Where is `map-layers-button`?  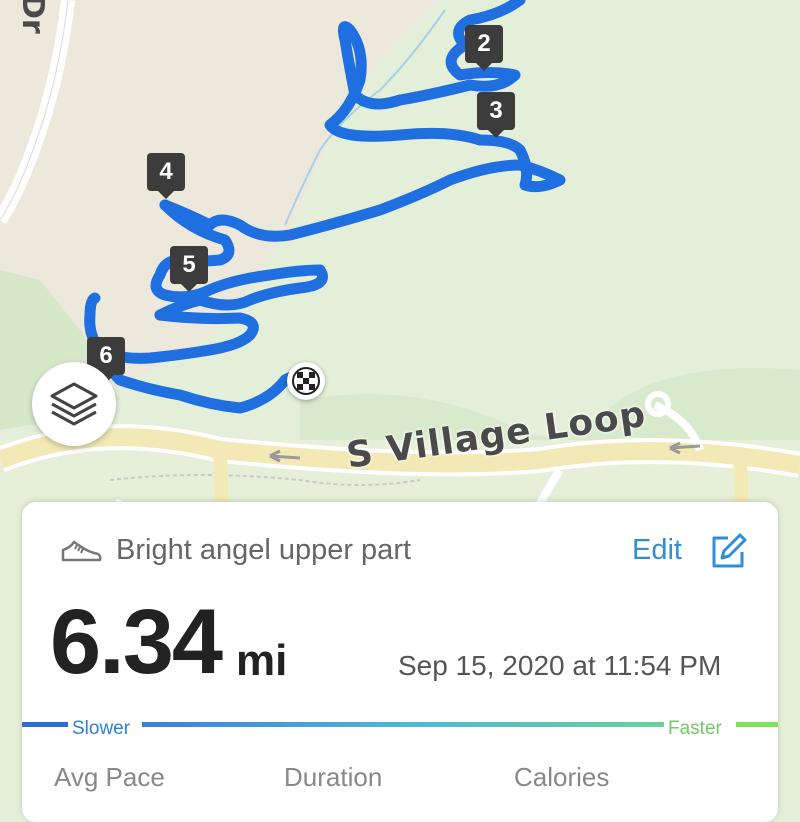 map-layers-button is located at coordinates (74, 404).